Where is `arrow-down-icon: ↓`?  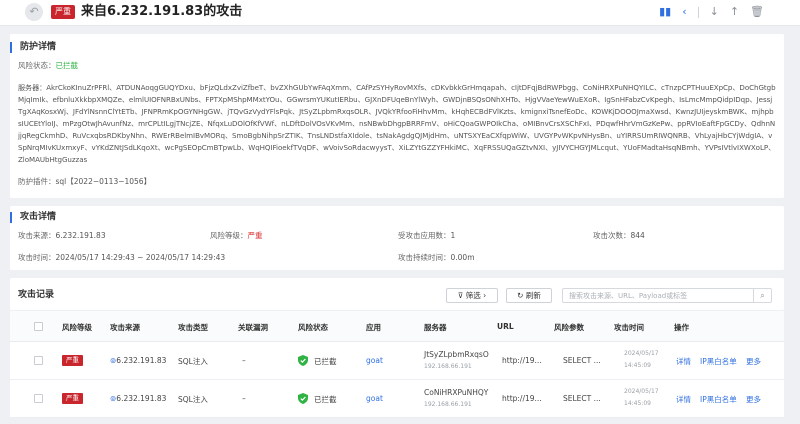 arrow-down-icon: ↓ is located at coordinates (714, 12).